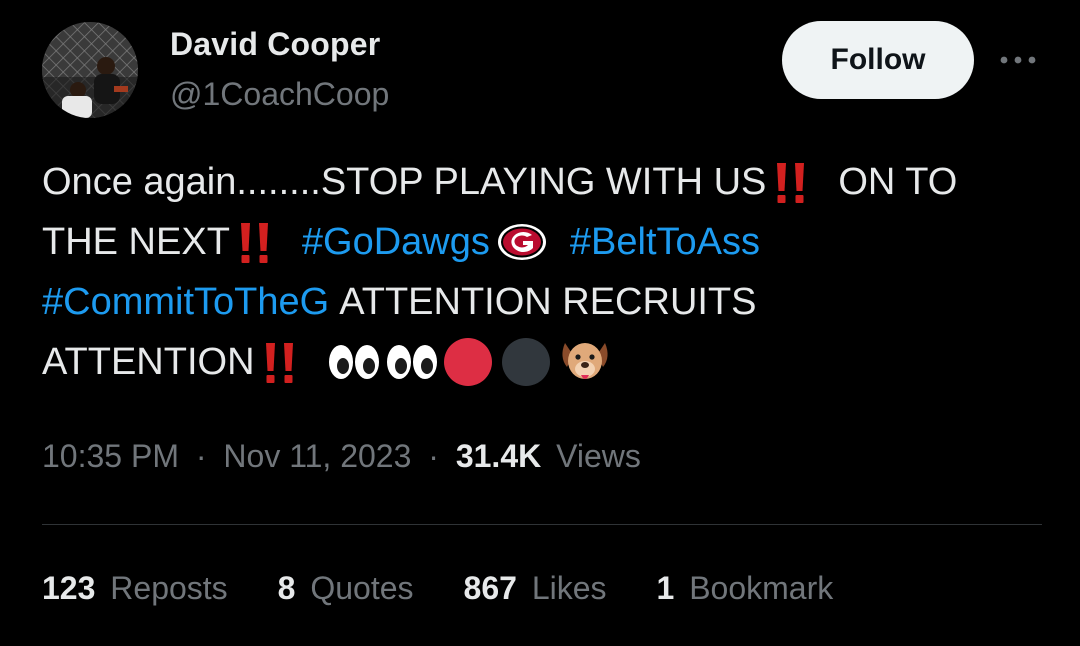 The width and height of the screenshot is (1080, 646). Describe the element at coordinates (286, 588) in the screenshot. I see `quotes-count: 8` at that location.